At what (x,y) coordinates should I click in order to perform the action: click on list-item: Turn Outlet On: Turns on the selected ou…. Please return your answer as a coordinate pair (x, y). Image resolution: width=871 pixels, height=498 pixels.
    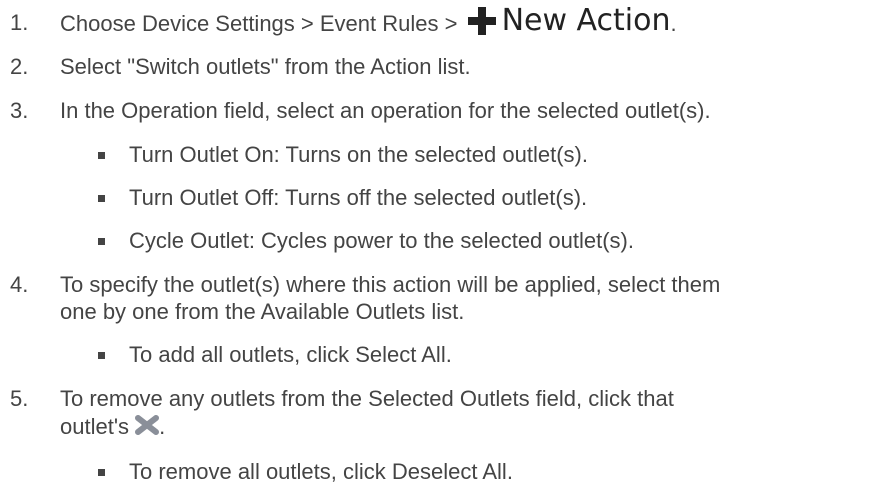
    Looking at the image, I should click on (435, 155).